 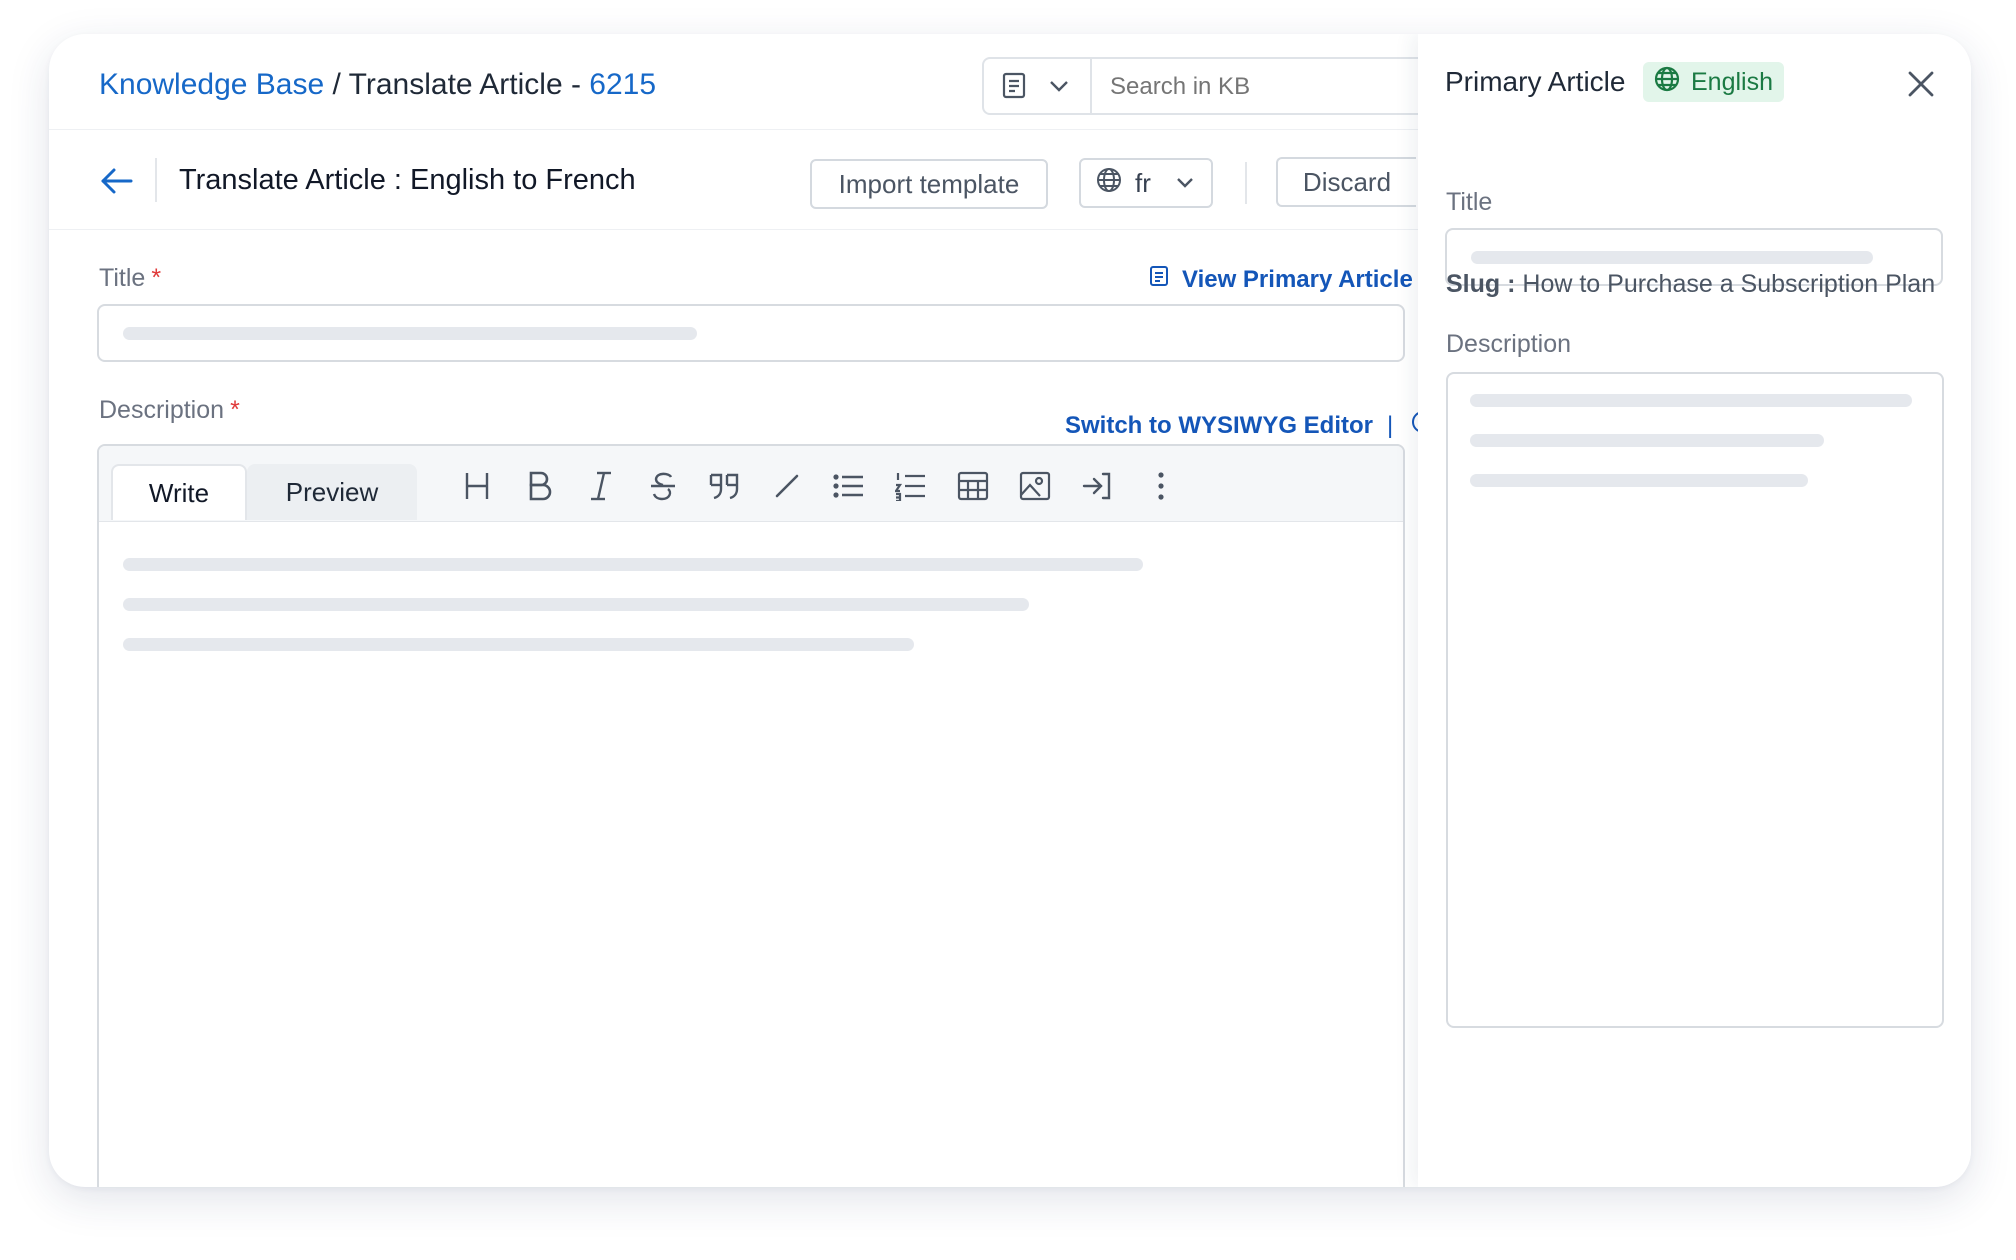 I want to click on page-title: Translate Article : English to French, so click(x=407, y=180).